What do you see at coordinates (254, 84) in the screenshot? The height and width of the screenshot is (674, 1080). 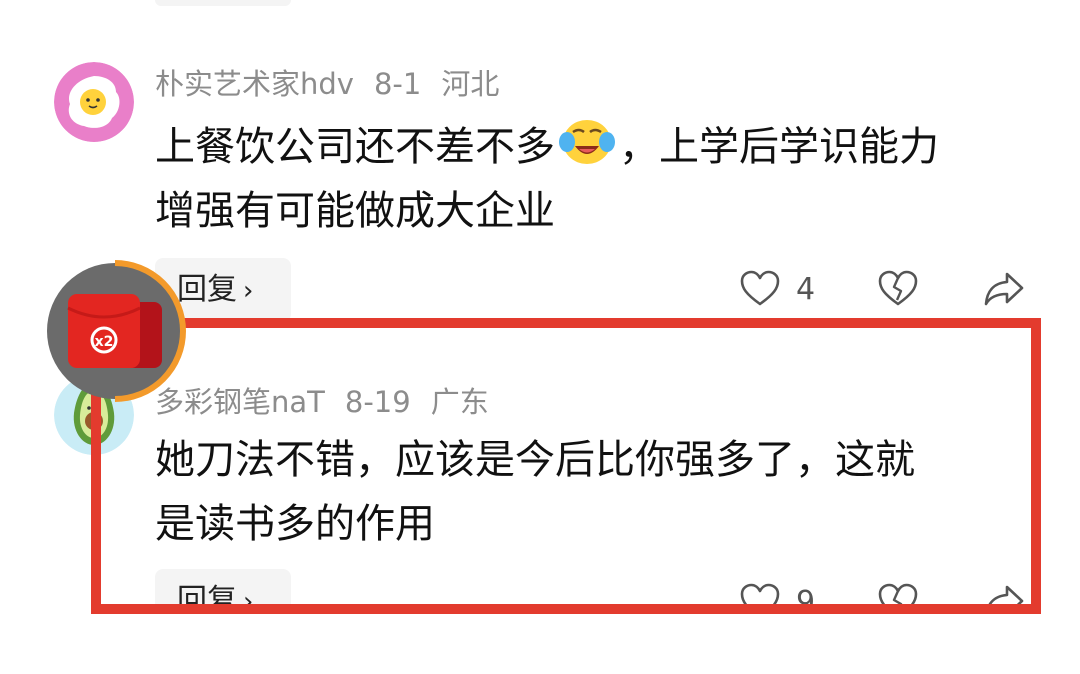 I see `author-name: 朴实艺术家hdv` at bounding box center [254, 84].